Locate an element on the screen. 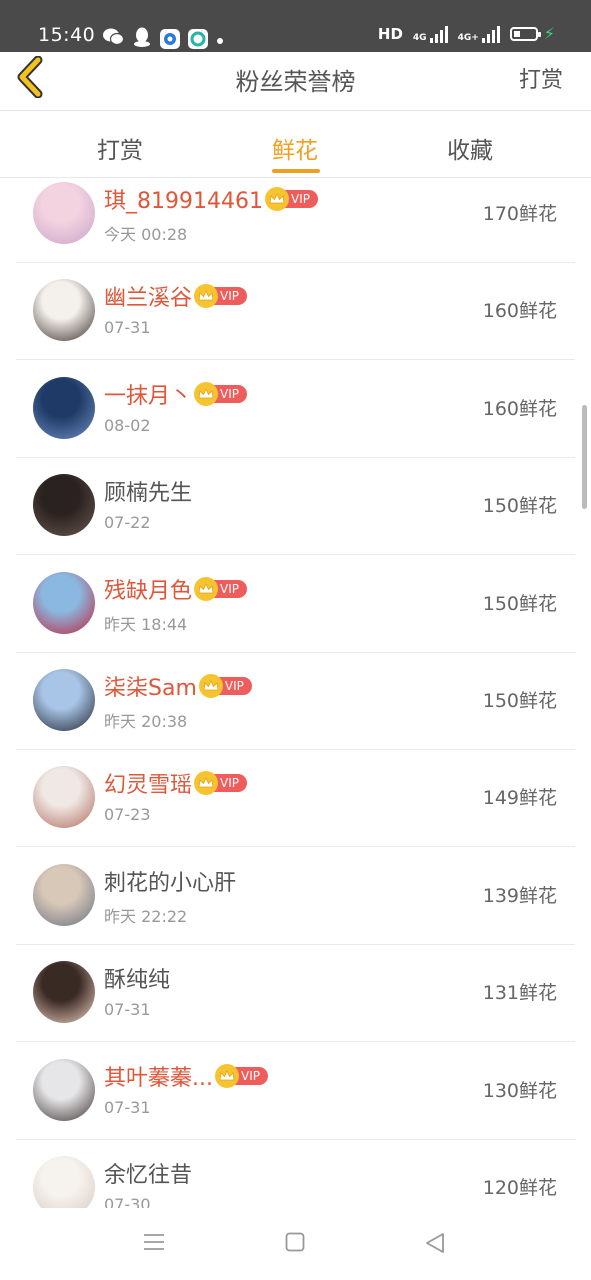  qq-icon is located at coordinates (142, 39).